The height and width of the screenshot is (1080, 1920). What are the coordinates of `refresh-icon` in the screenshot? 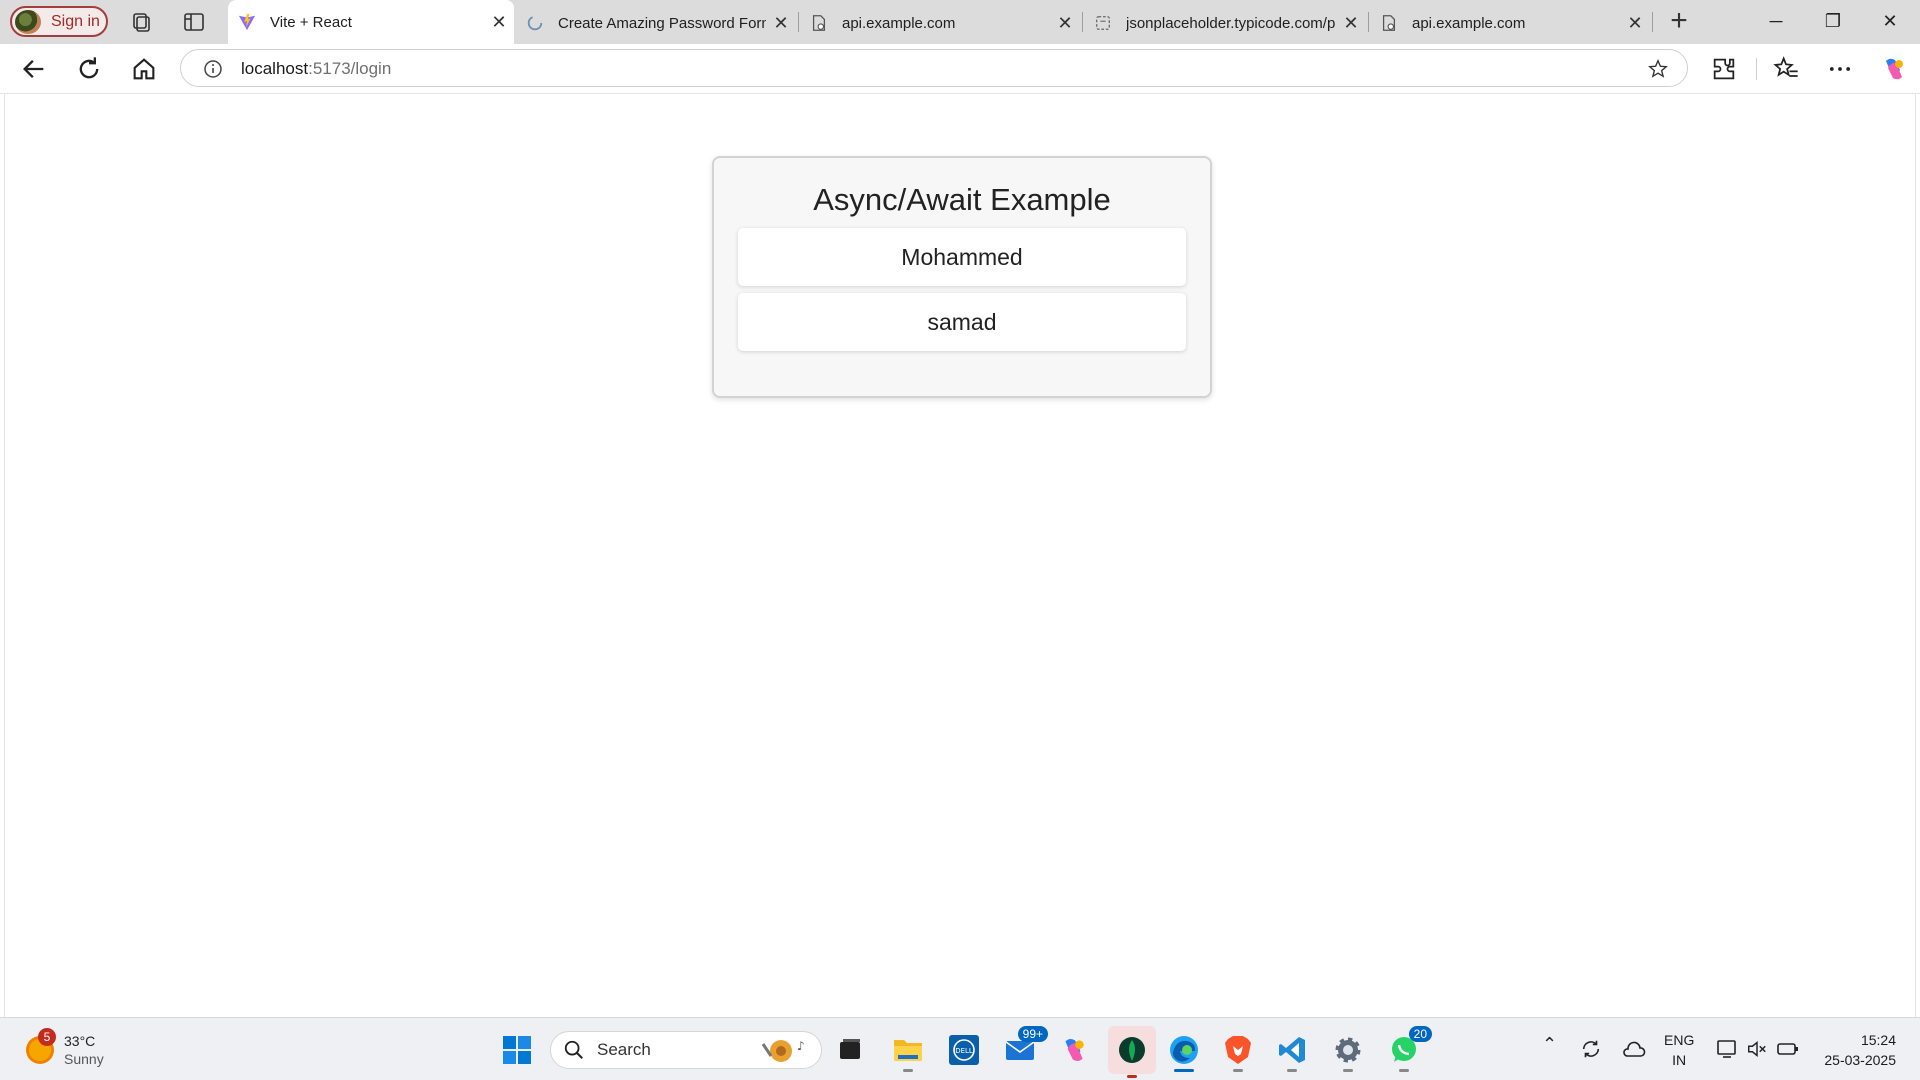 It's located at (89, 69).